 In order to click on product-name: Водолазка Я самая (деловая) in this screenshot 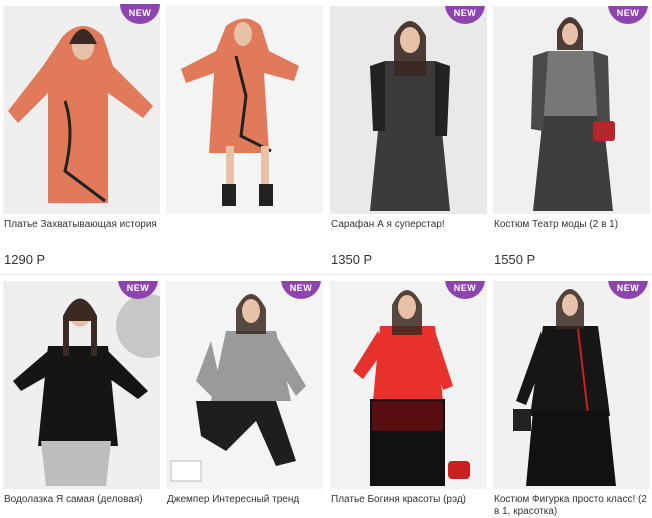, I will do `click(82, 500)`.